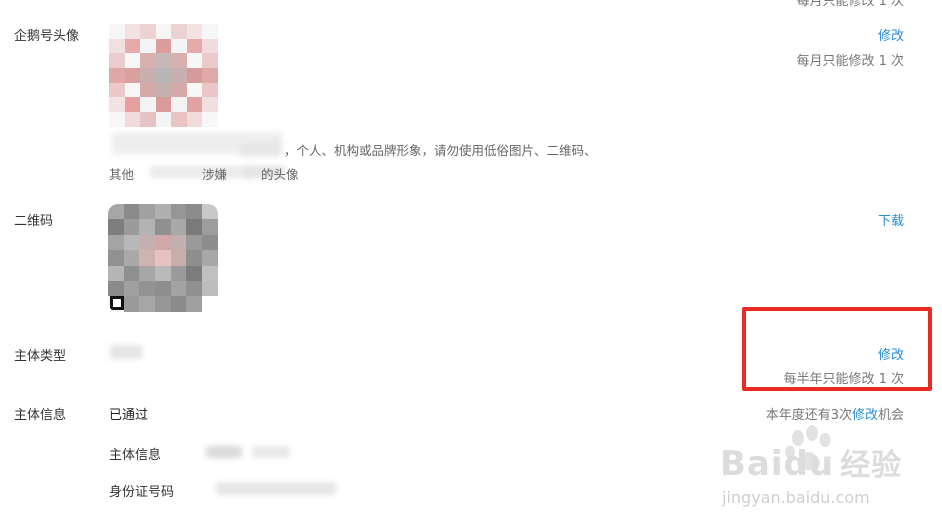 This screenshot has height=528, width=942. Describe the element at coordinates (260, 149) in the screenshot. I see `privacy-blur` at that location.